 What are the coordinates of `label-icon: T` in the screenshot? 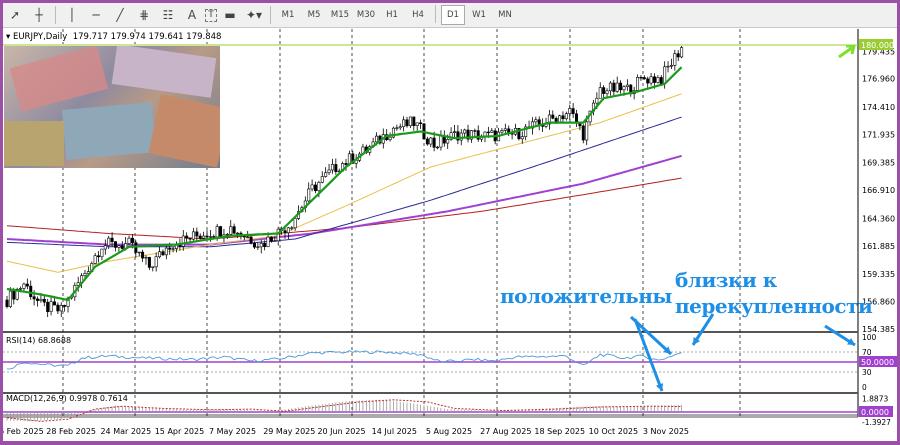 It's located at (211, 15).